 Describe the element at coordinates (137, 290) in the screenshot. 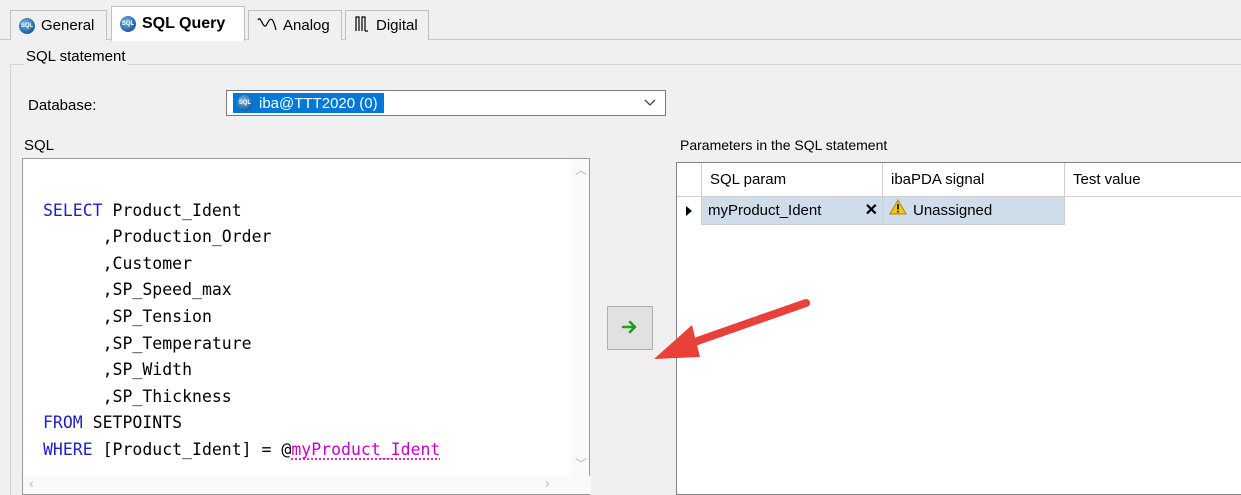

I see `code-line: ,SP_Speed_max` at that location.